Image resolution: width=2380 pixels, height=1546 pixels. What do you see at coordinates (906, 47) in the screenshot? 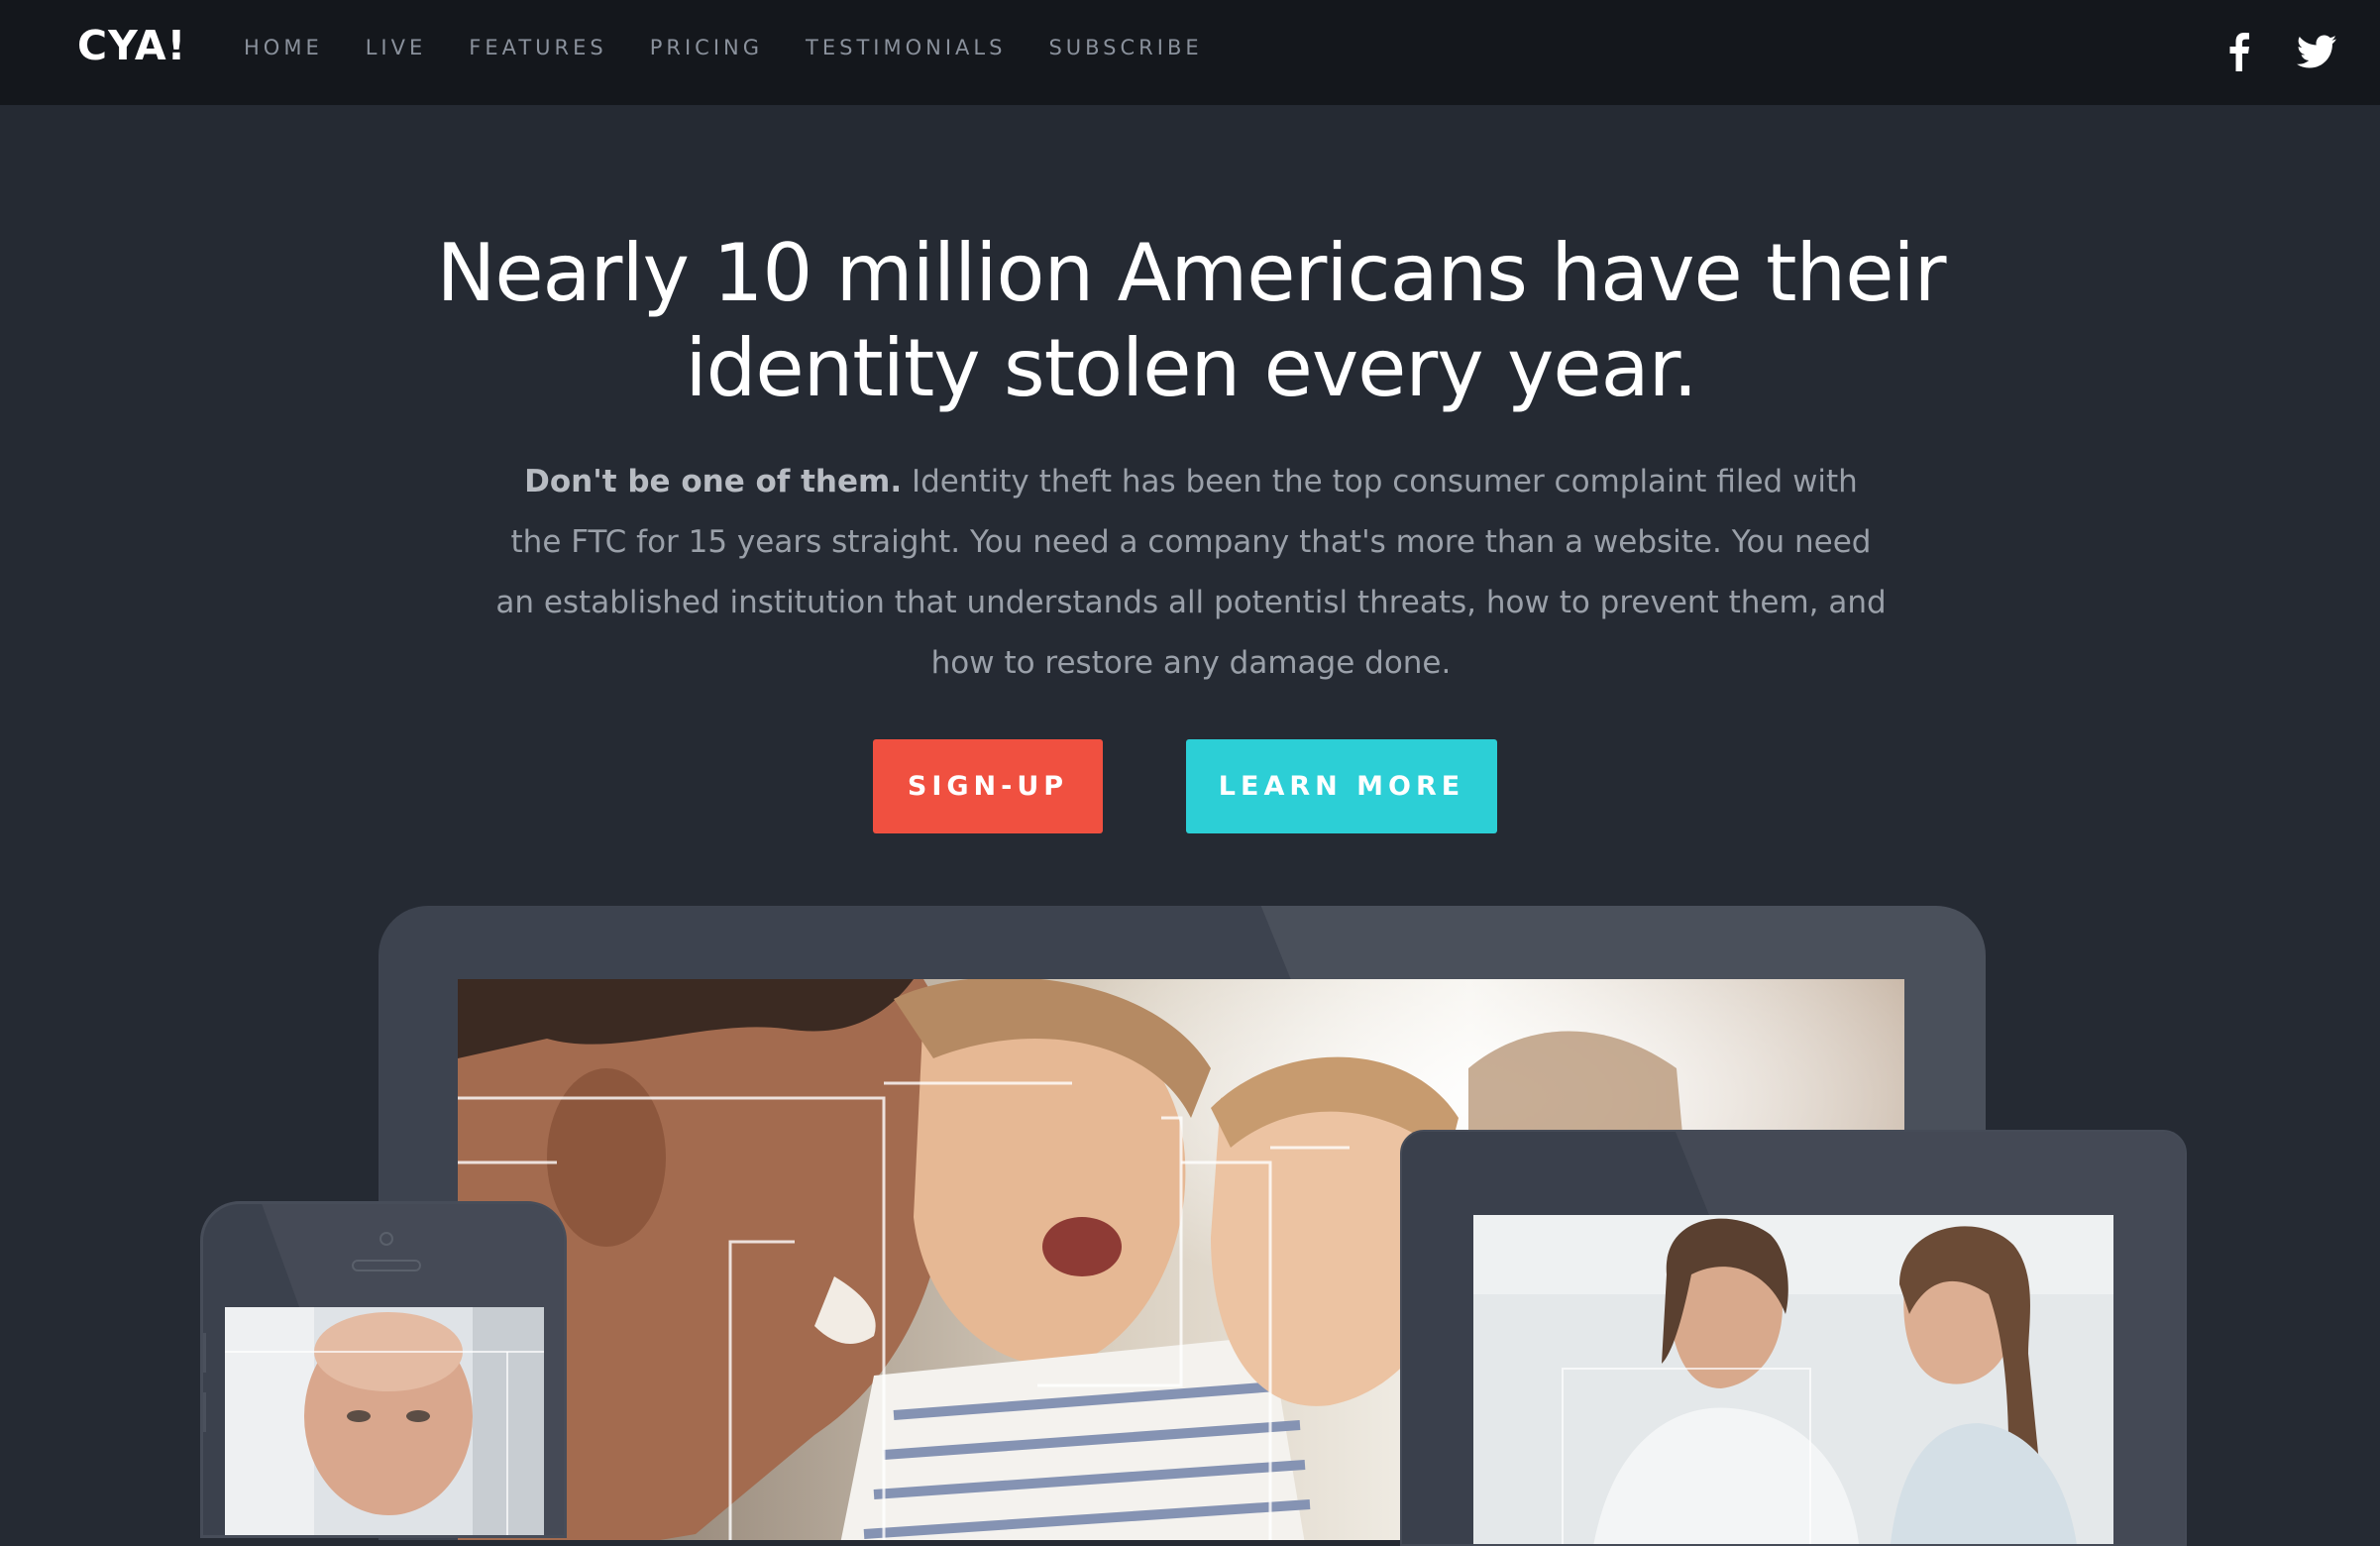
I see `nav-item-testimonials: TESTIMONIALS` at bounding box center [906, 47].